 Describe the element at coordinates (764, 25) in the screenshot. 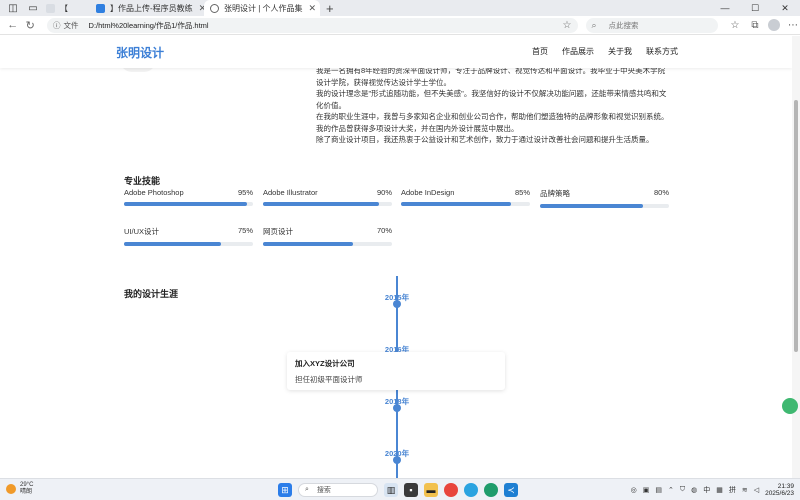

I see `browser-tools: ☆ ⧉ ⋯` at that location.